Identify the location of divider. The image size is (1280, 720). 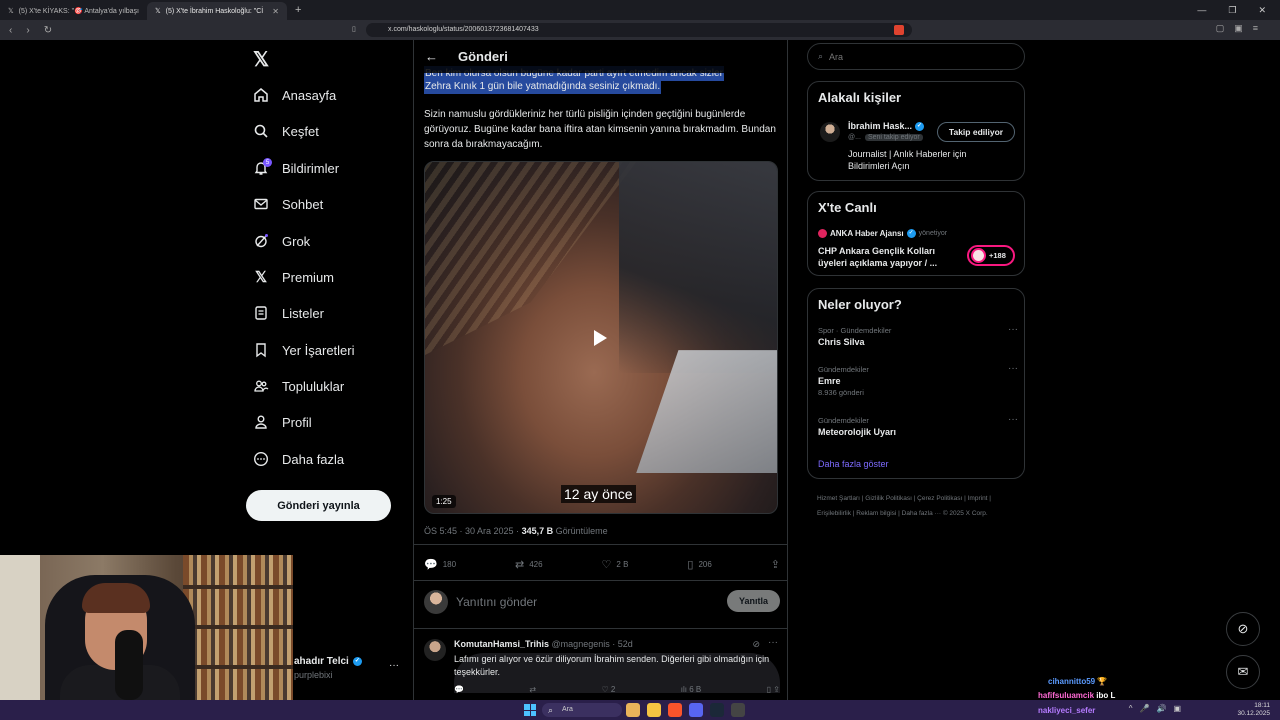
(600, 628).